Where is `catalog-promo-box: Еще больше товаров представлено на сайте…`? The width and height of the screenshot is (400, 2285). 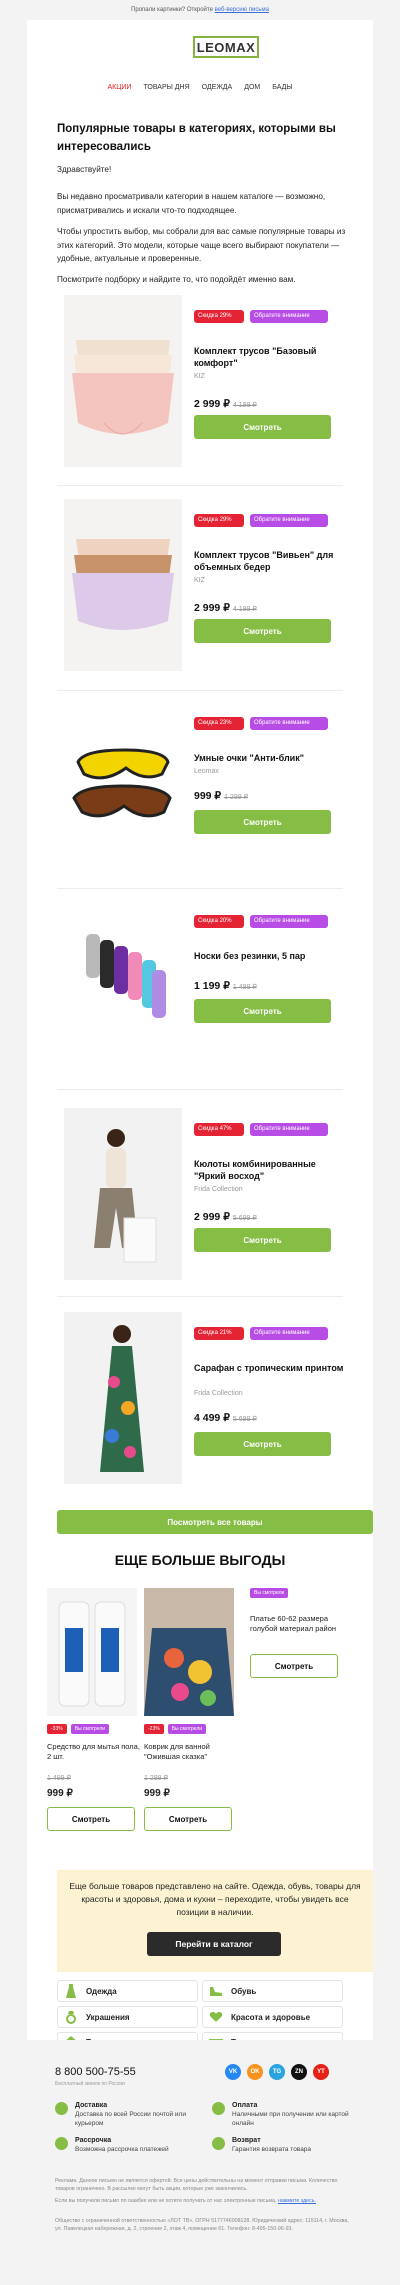 catalog-promo-box: Еще больше товаров представлено на сайте… is located at coordinates (215, 1921).